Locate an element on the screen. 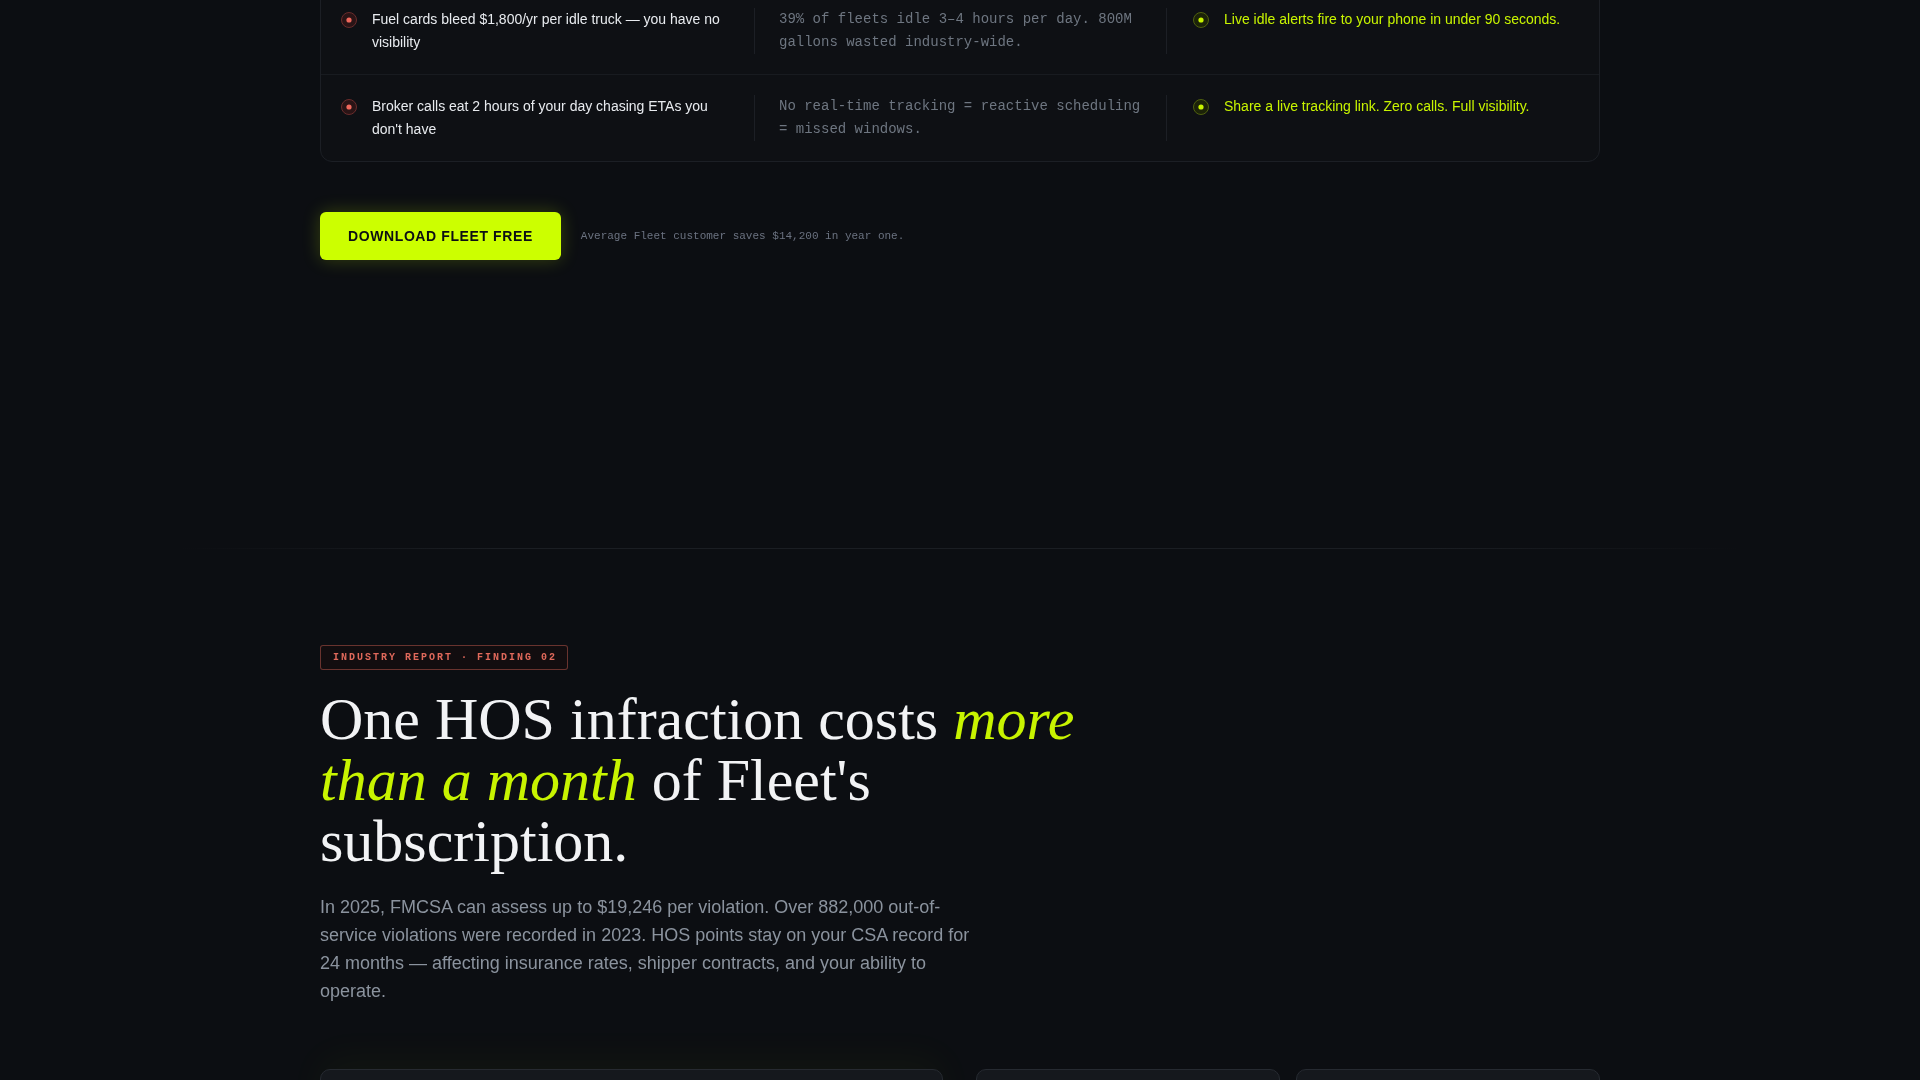  comparison-text: No real-time tracking = reactive scheduling = missed windows. is located at coordinates (960, 118).